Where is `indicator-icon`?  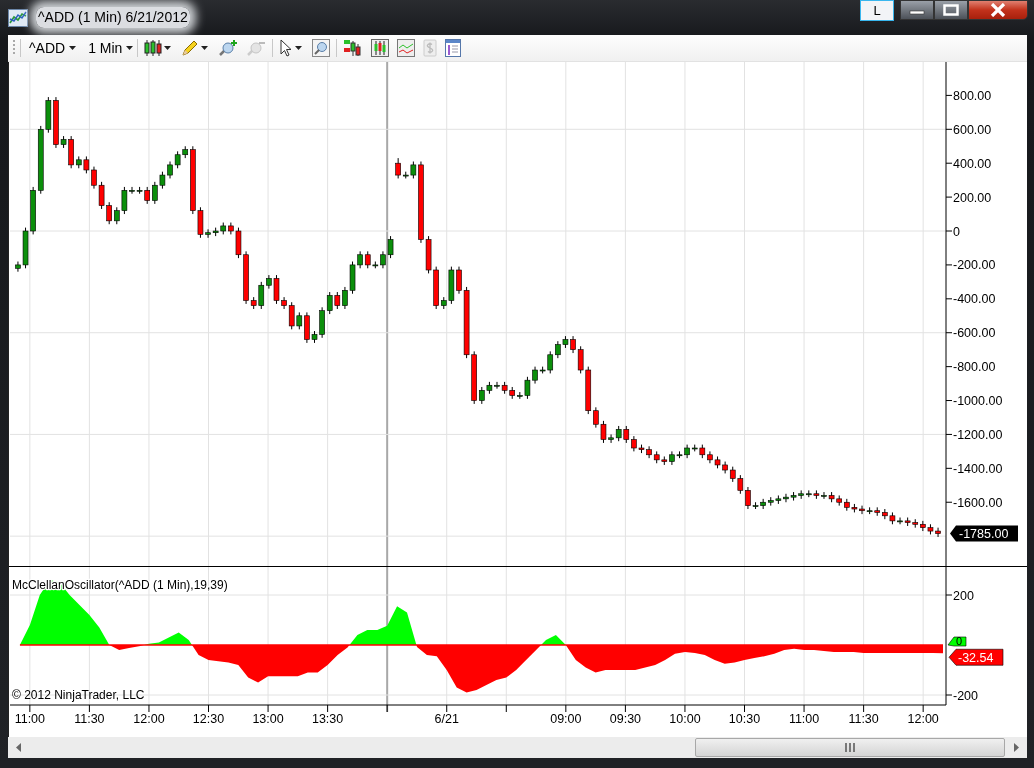 indicator-icon is located at coordinates (406, 48).